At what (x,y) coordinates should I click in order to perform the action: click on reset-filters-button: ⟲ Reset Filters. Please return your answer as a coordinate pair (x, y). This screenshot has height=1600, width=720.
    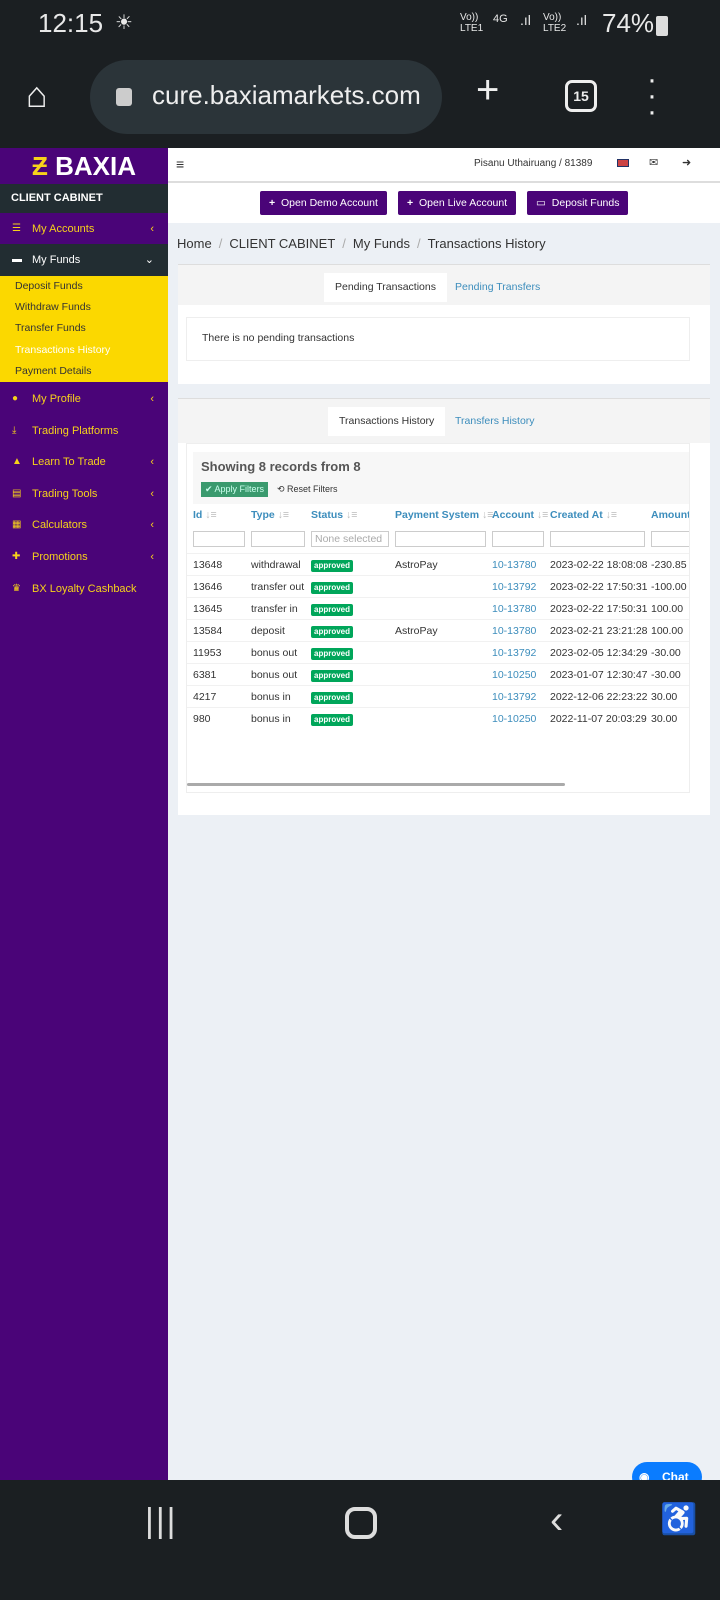
    Looking at the image, I should click on (307, 489).